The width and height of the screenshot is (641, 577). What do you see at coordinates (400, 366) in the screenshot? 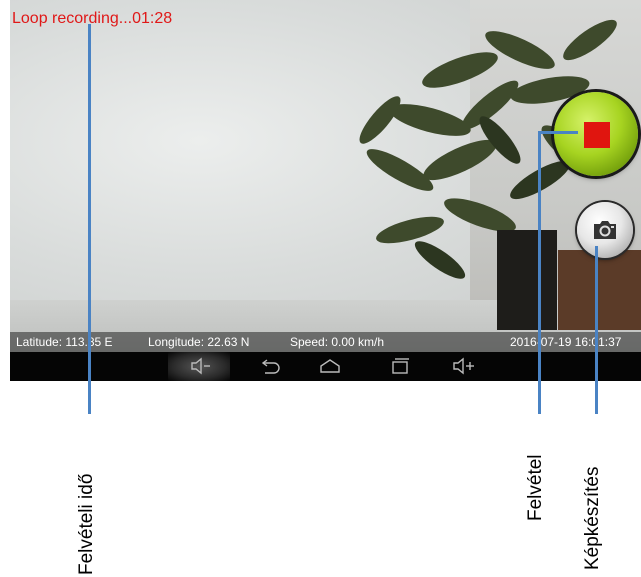
I see `recent-apps-icon` at bounding box center [400, 366].